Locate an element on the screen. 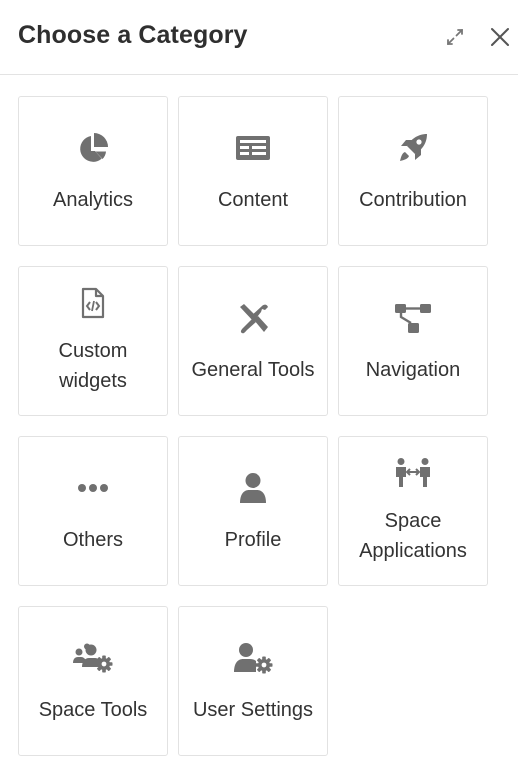 The height and width of the screenshot is (784, 518). pie-chart-icon is located at coordinates (93, 148).